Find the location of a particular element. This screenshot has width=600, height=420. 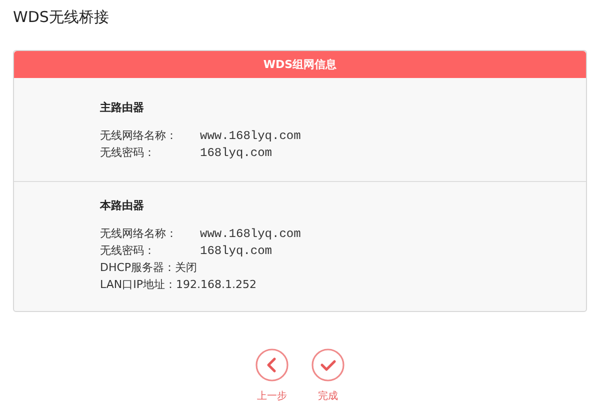

back-button: 上一步 is located at coordinates (272, 375).